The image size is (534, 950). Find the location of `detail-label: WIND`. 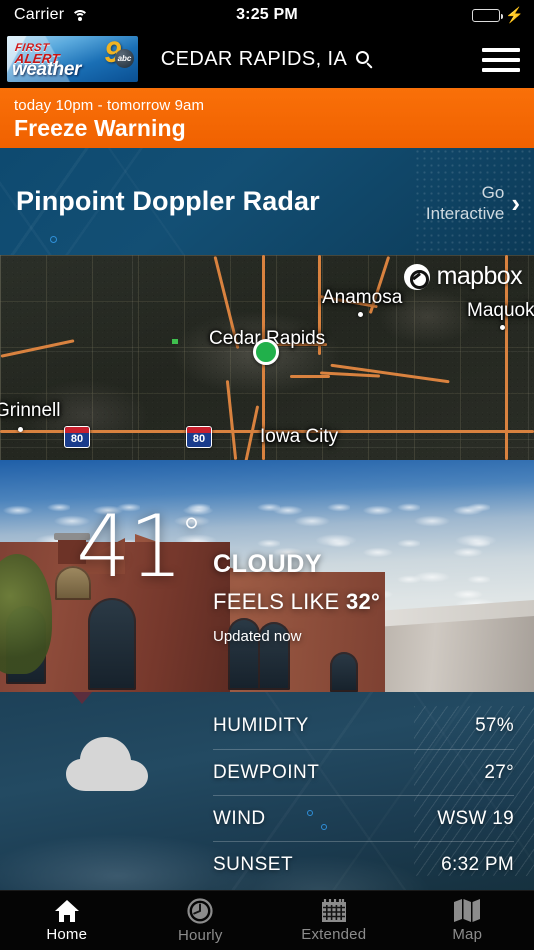

detail-label: WIND is located at coordinates (239, 818).